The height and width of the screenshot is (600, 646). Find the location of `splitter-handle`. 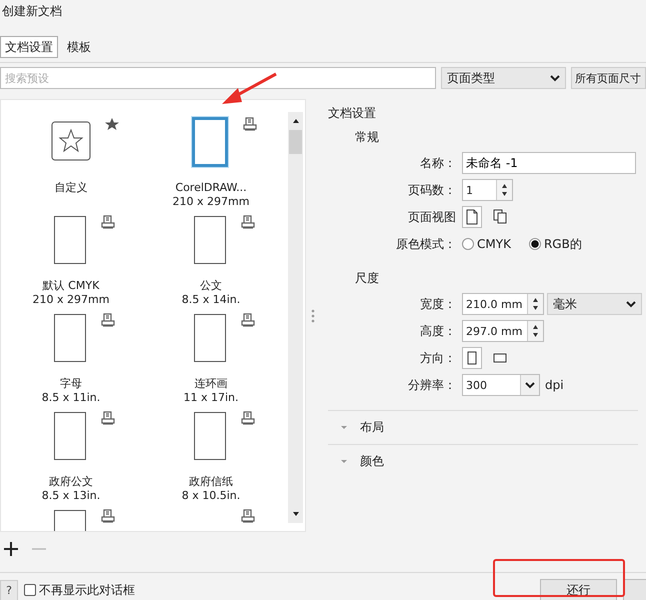

splitter-handle is located at coordinates (313, 315).